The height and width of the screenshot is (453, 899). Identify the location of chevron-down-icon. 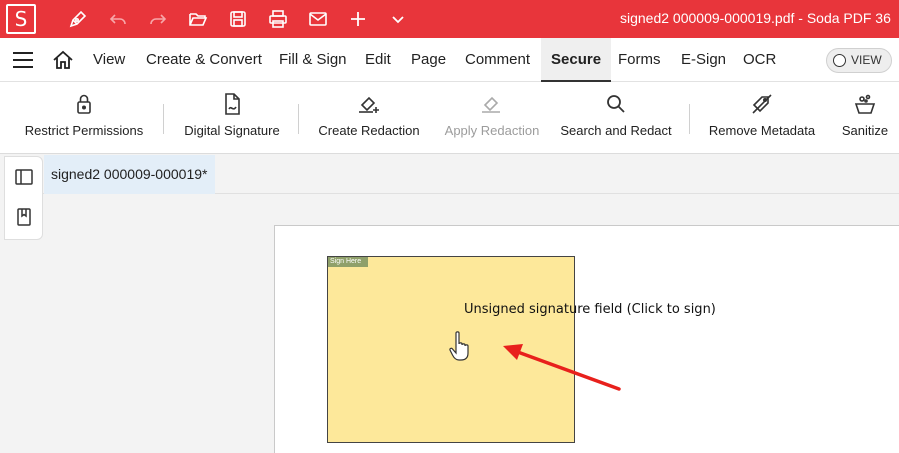
(398, 19).